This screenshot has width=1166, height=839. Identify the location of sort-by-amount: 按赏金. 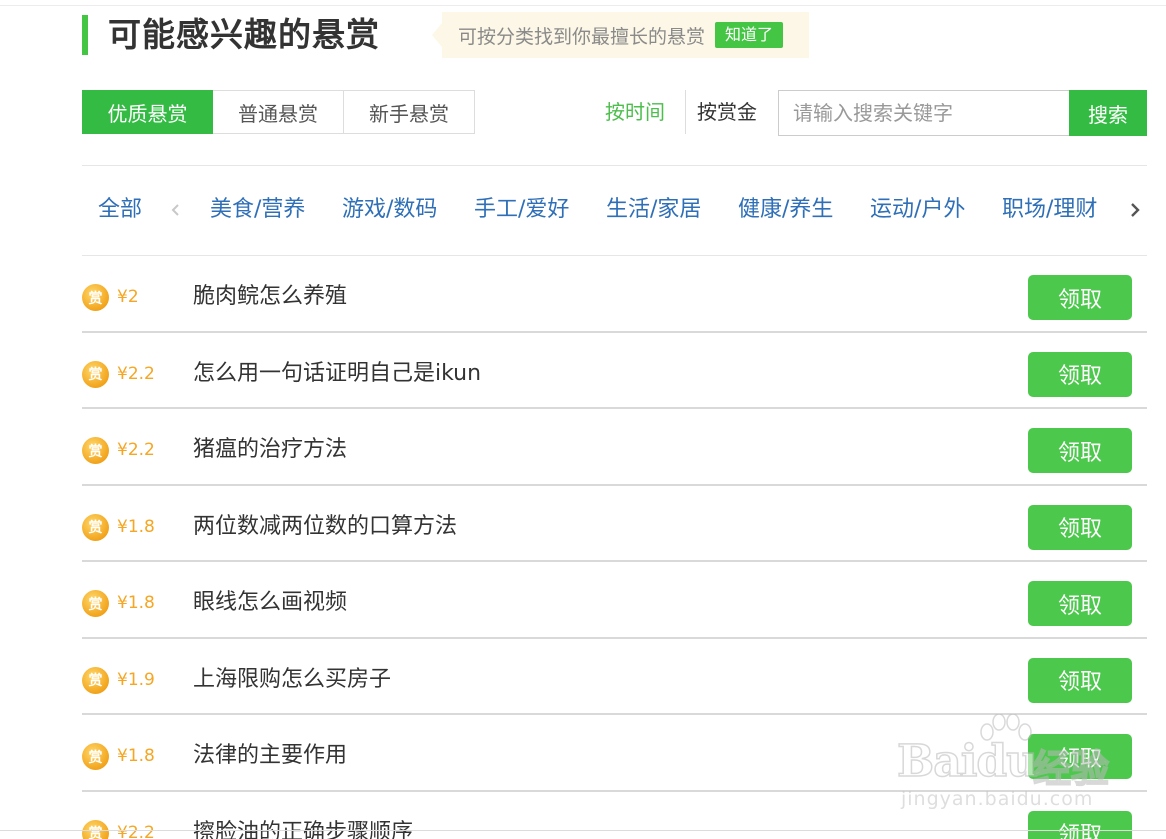
(727, 112).